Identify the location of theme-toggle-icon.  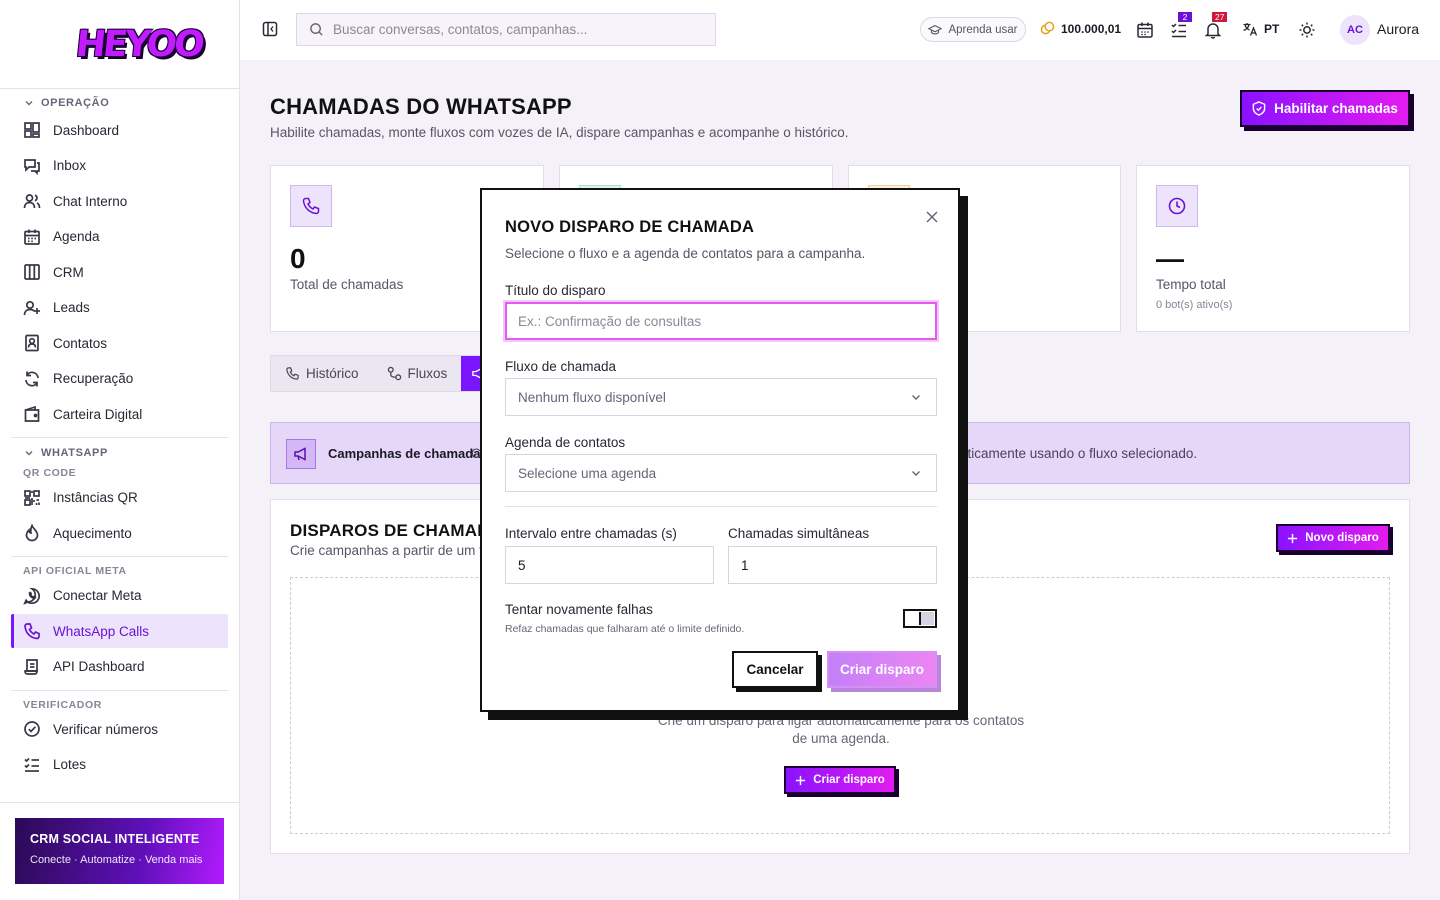
(1307, 30).